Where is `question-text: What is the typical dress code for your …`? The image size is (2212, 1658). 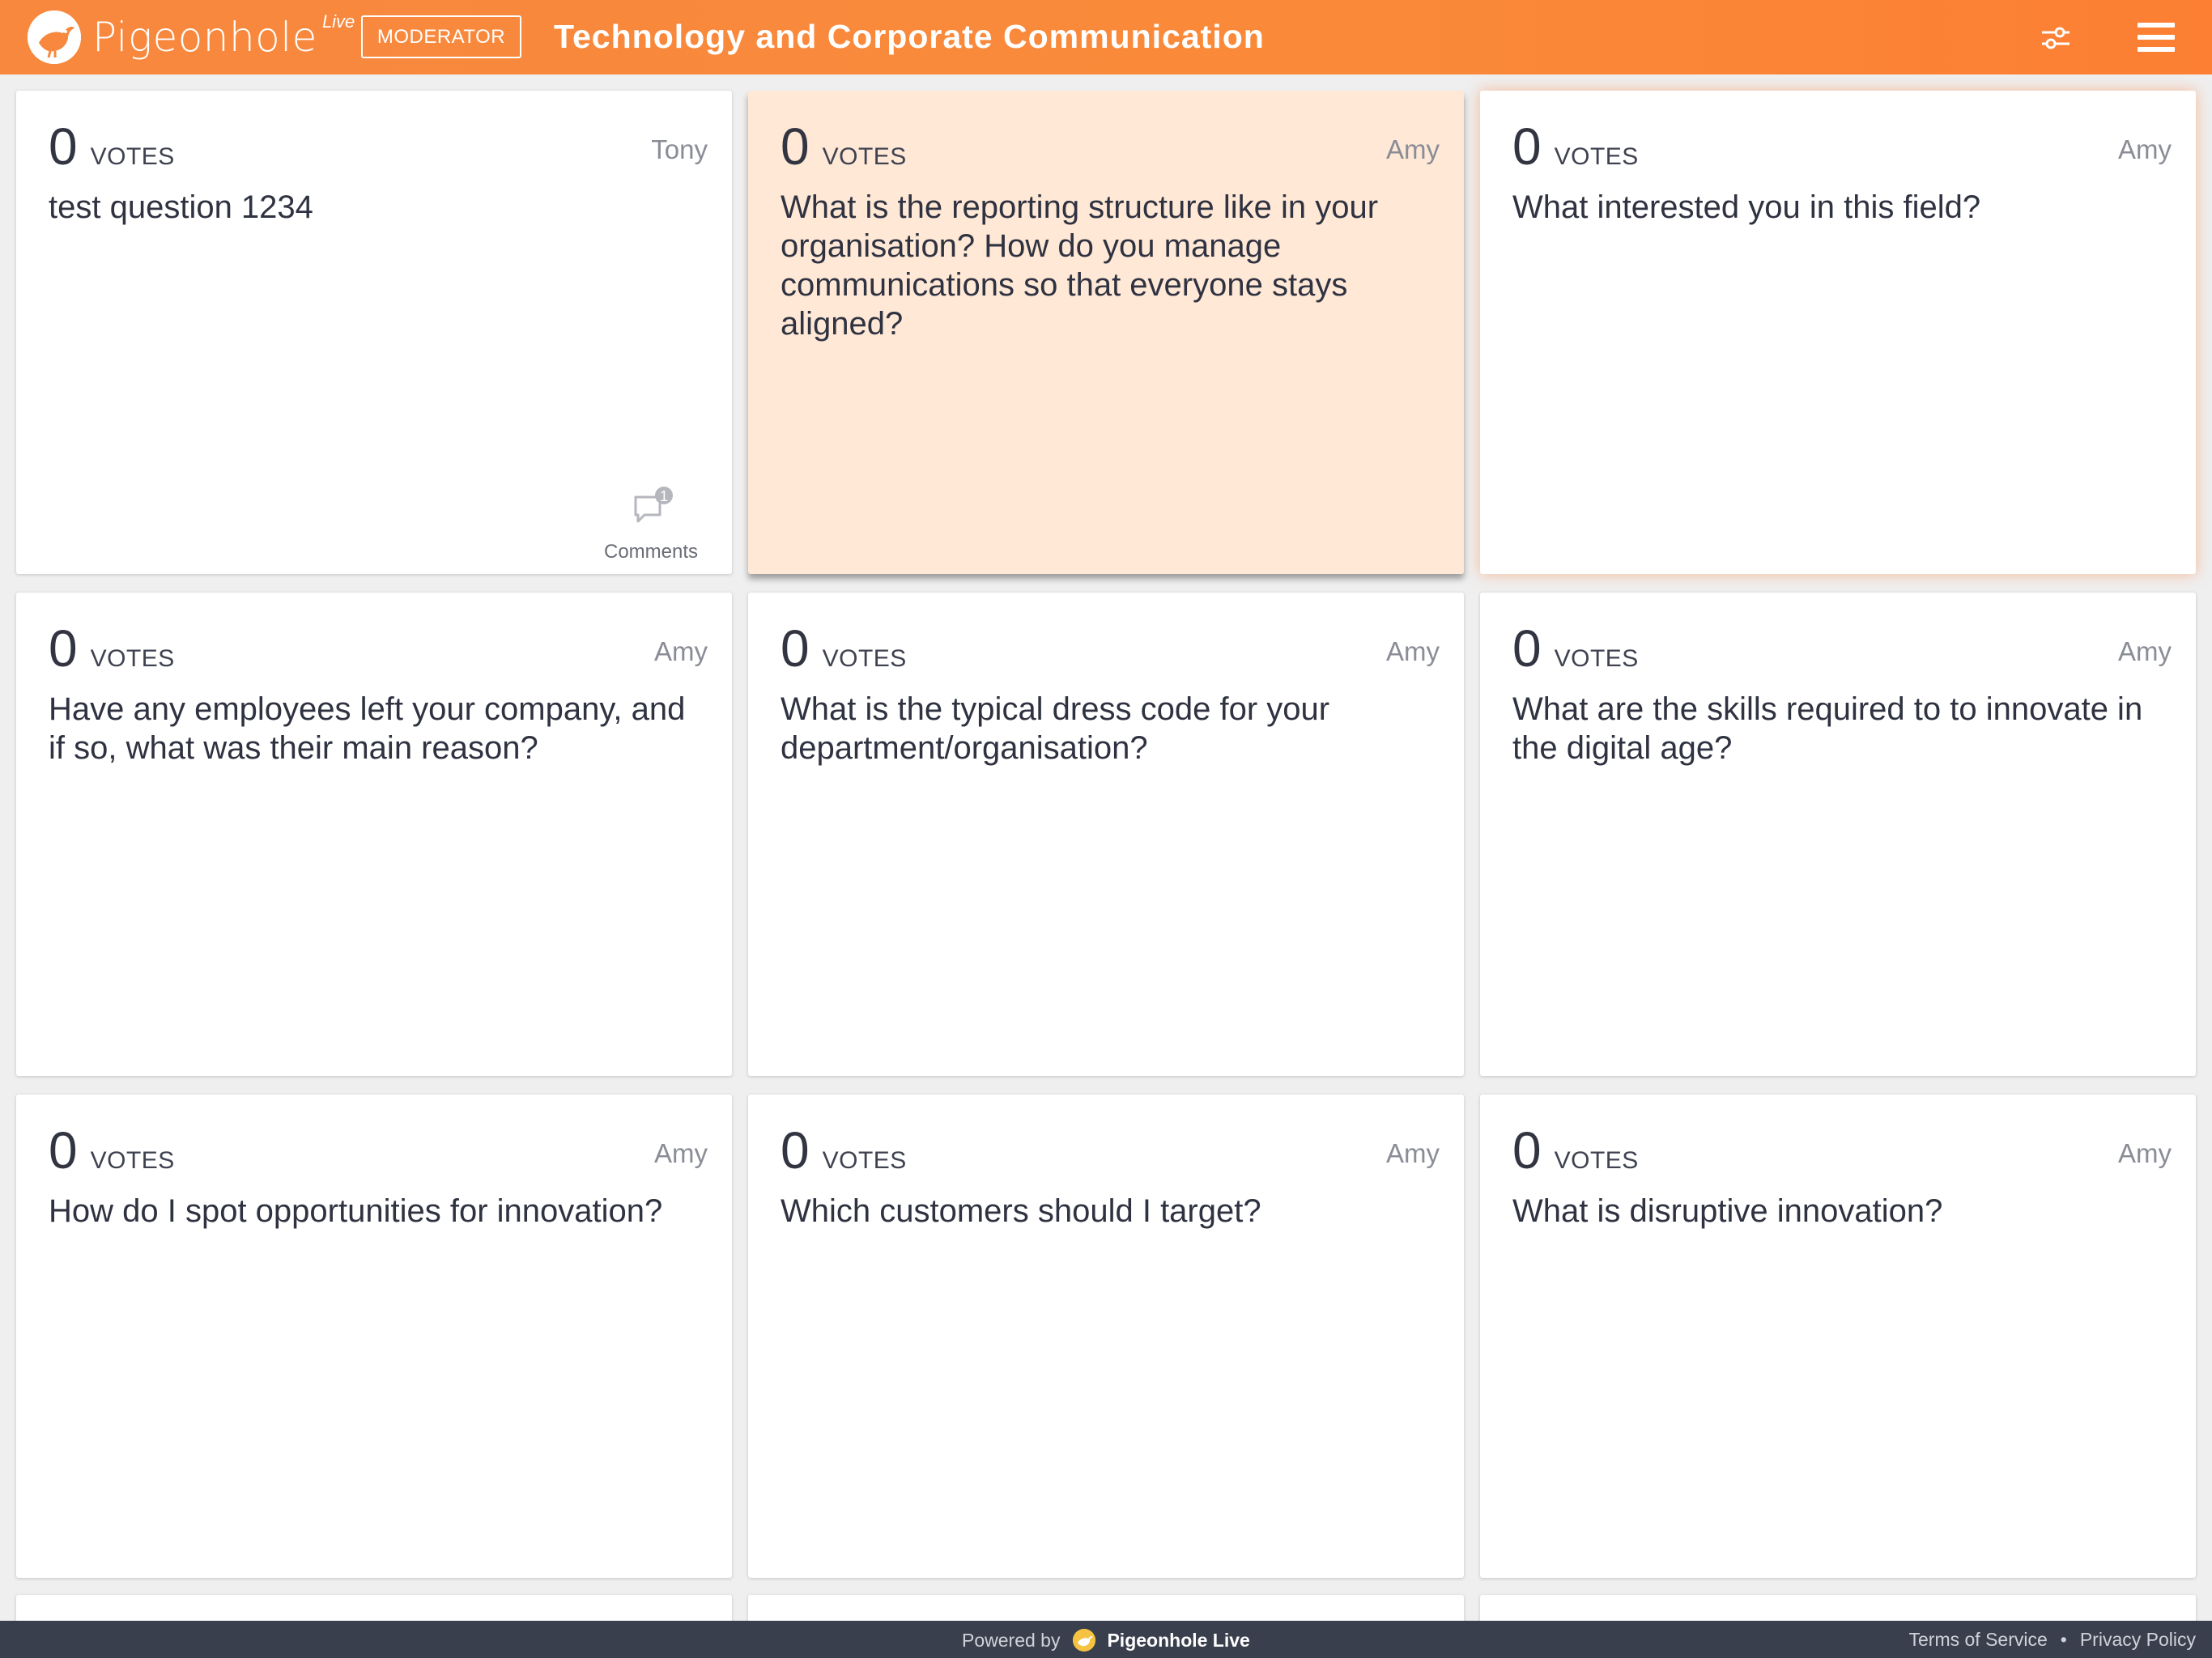 question-text: What is the typical dress code for your … is located at coordinates (1055, 728).